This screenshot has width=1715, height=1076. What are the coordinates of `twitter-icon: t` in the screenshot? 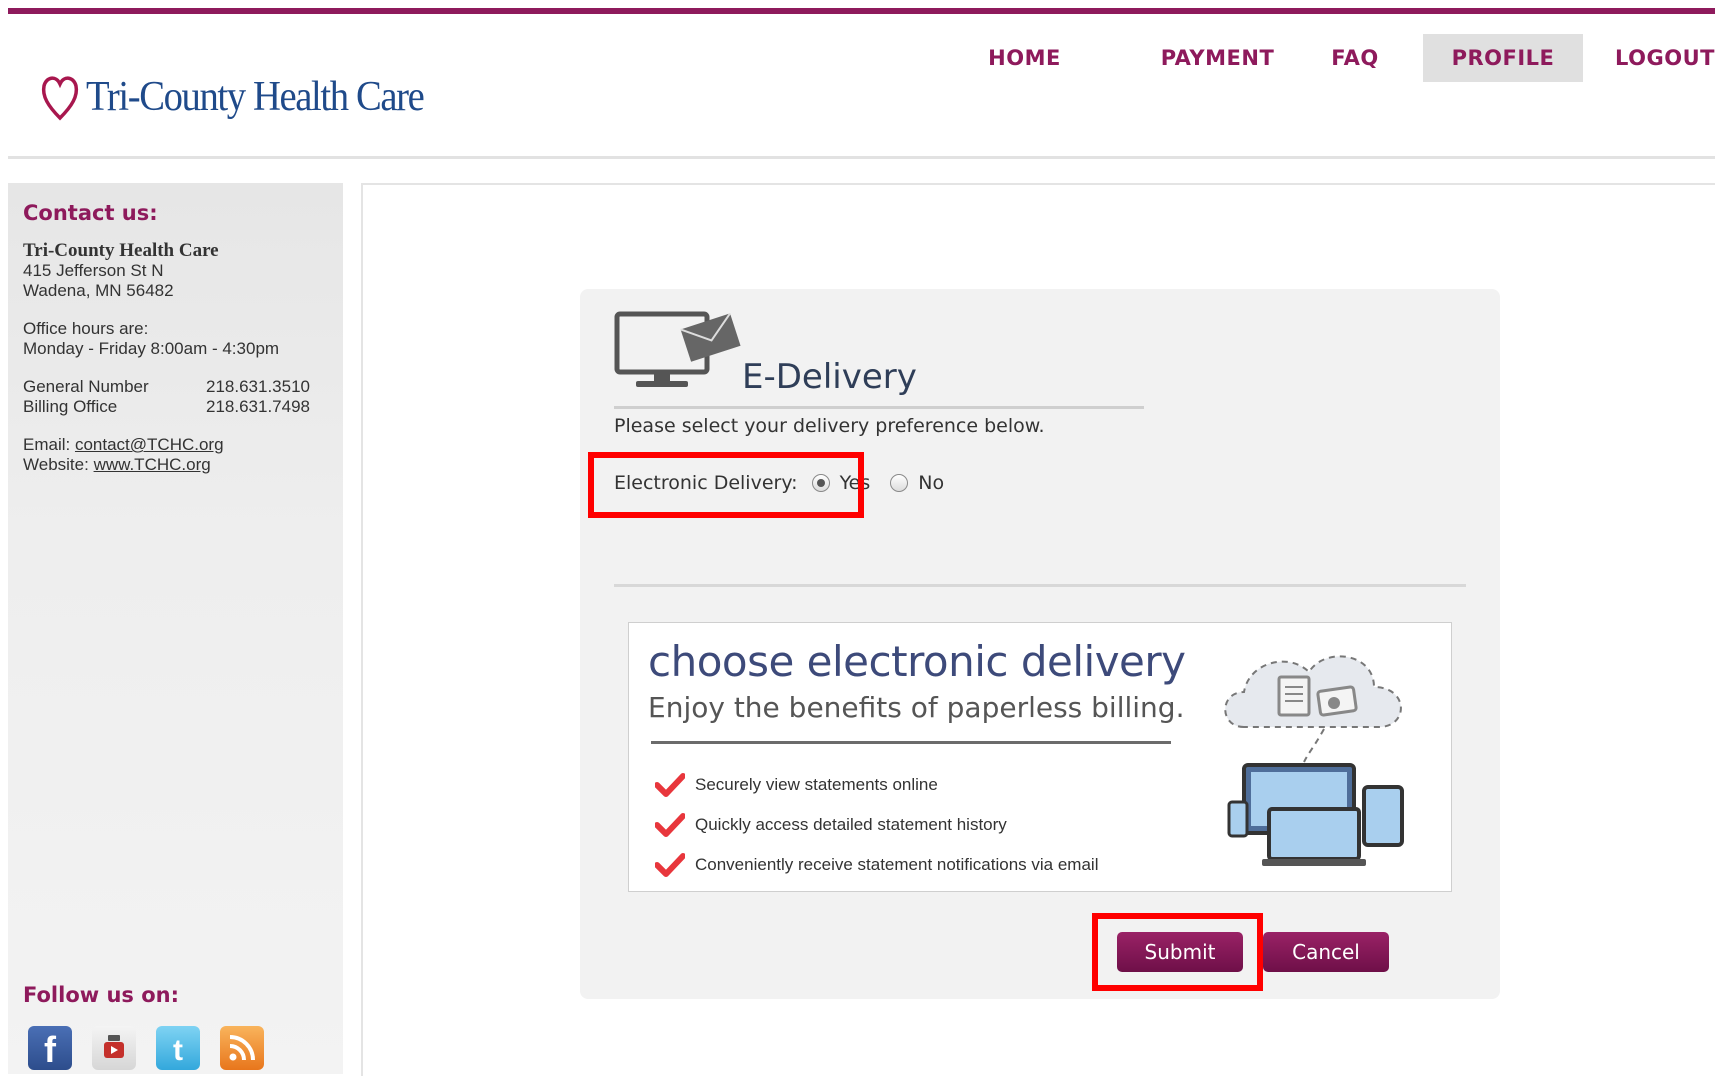 It's located at (178, 1048).